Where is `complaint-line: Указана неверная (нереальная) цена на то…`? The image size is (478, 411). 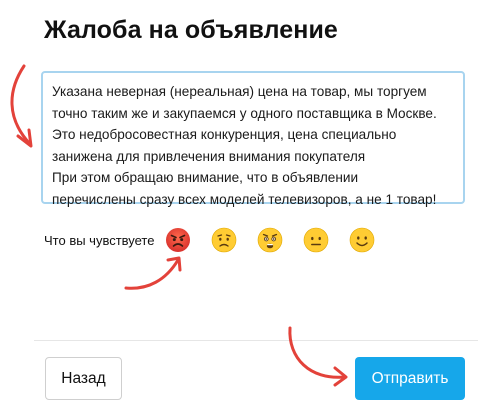 complaint-line: Указана неверная (нереальная) цена на то… is located at coordinates (239, 91).